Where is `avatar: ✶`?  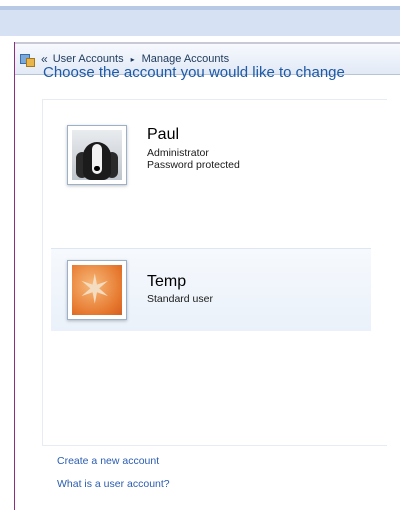 avatar: ✶ is located at coordinates (97, 290).